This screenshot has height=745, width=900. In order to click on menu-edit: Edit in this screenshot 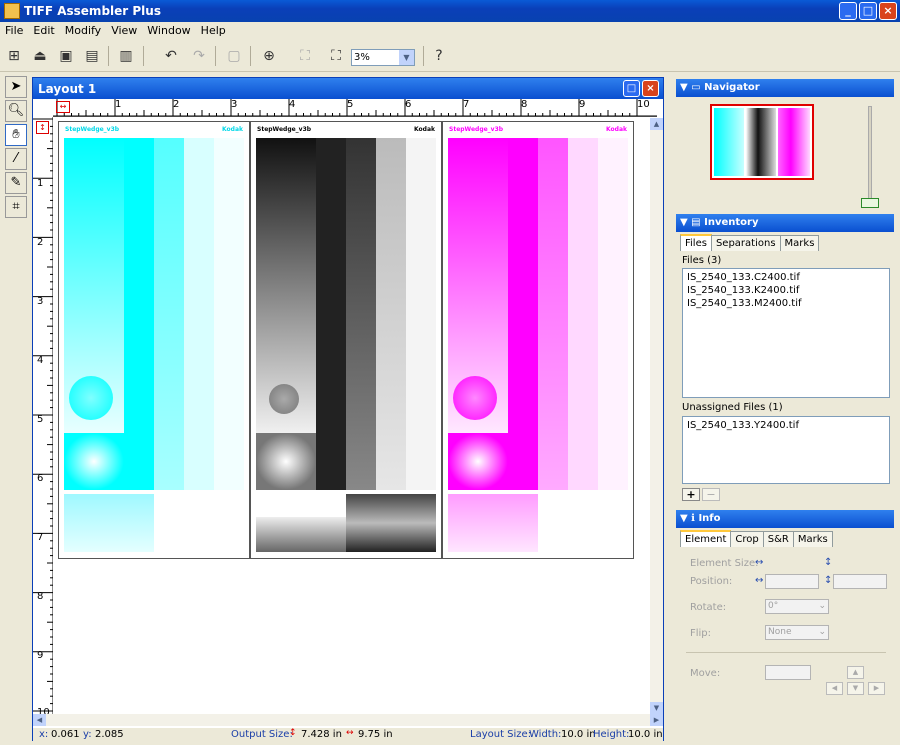, I will do `click(43, 30)`.